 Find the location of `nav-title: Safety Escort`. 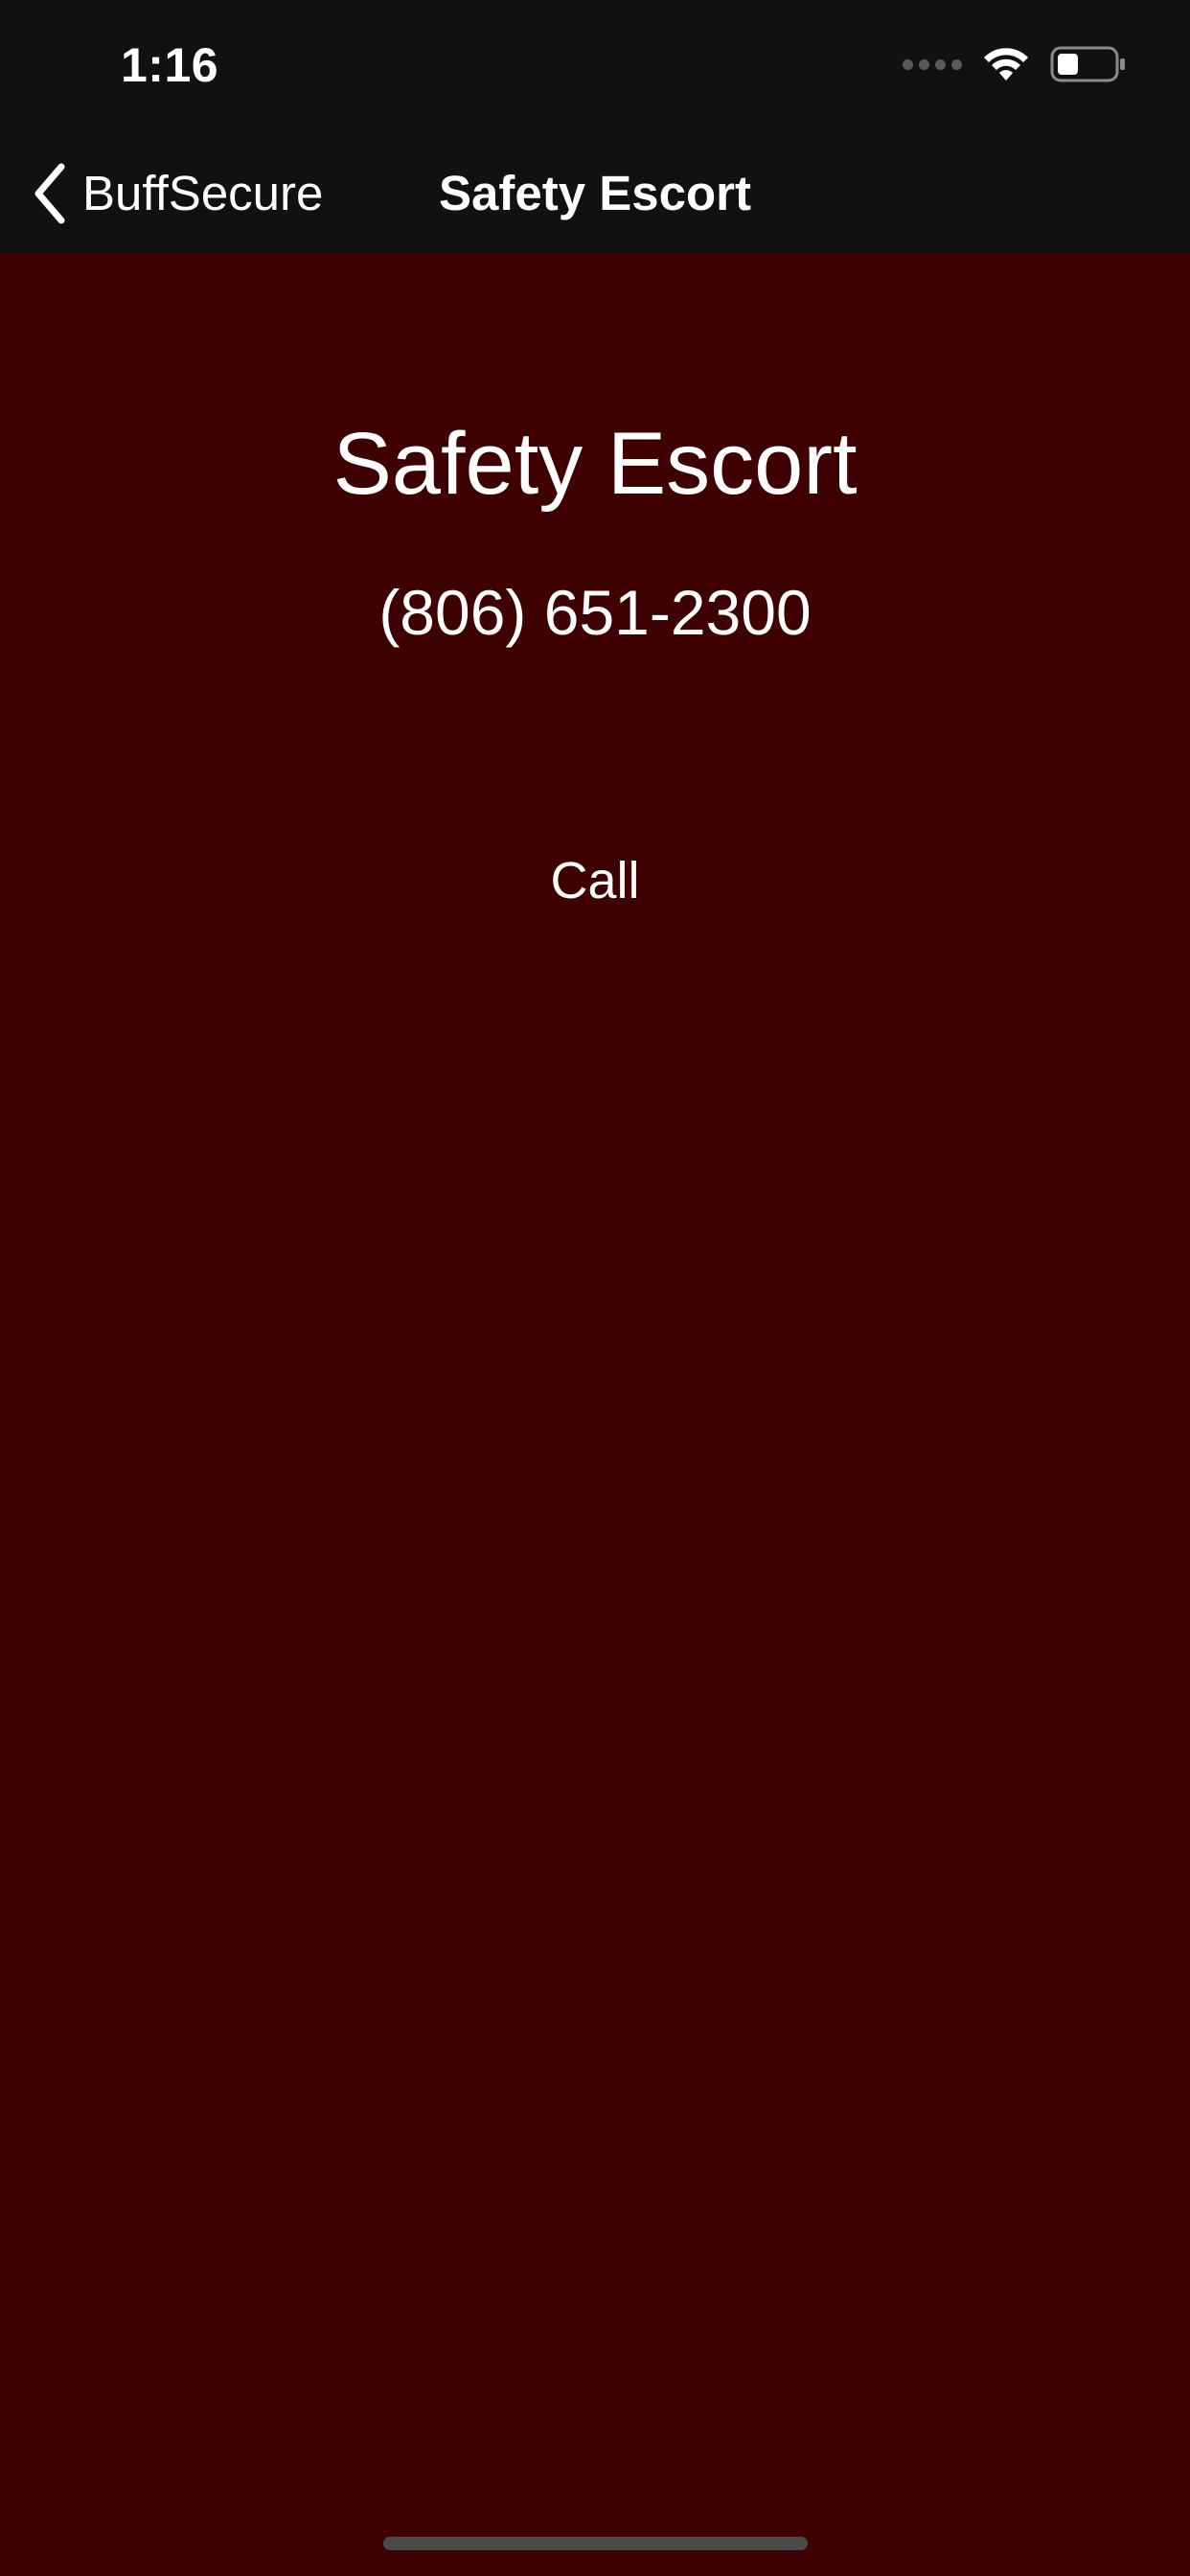

nav-title: Safety Escort is located at coordinates (595, 193).